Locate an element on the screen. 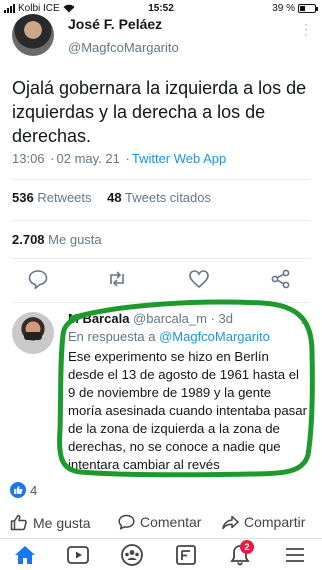  share-icon is located at coordinates (281, 279).